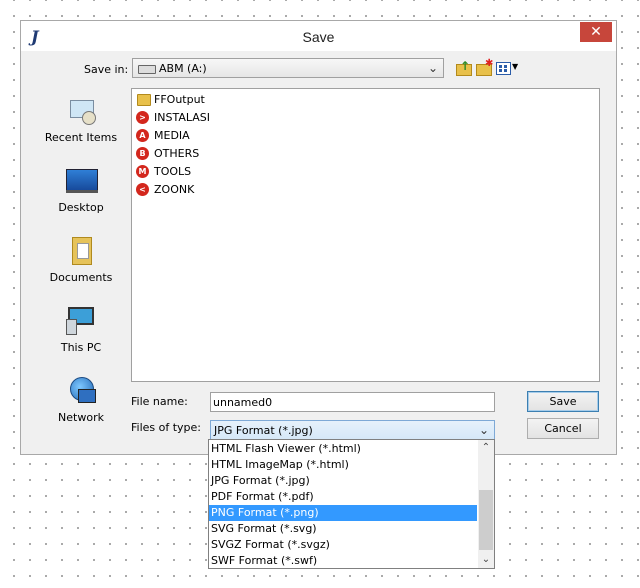  What do you see at coordinates (81, 417) in the screenshot?
I see `place-label: Network` at bounding box center [81, 417].